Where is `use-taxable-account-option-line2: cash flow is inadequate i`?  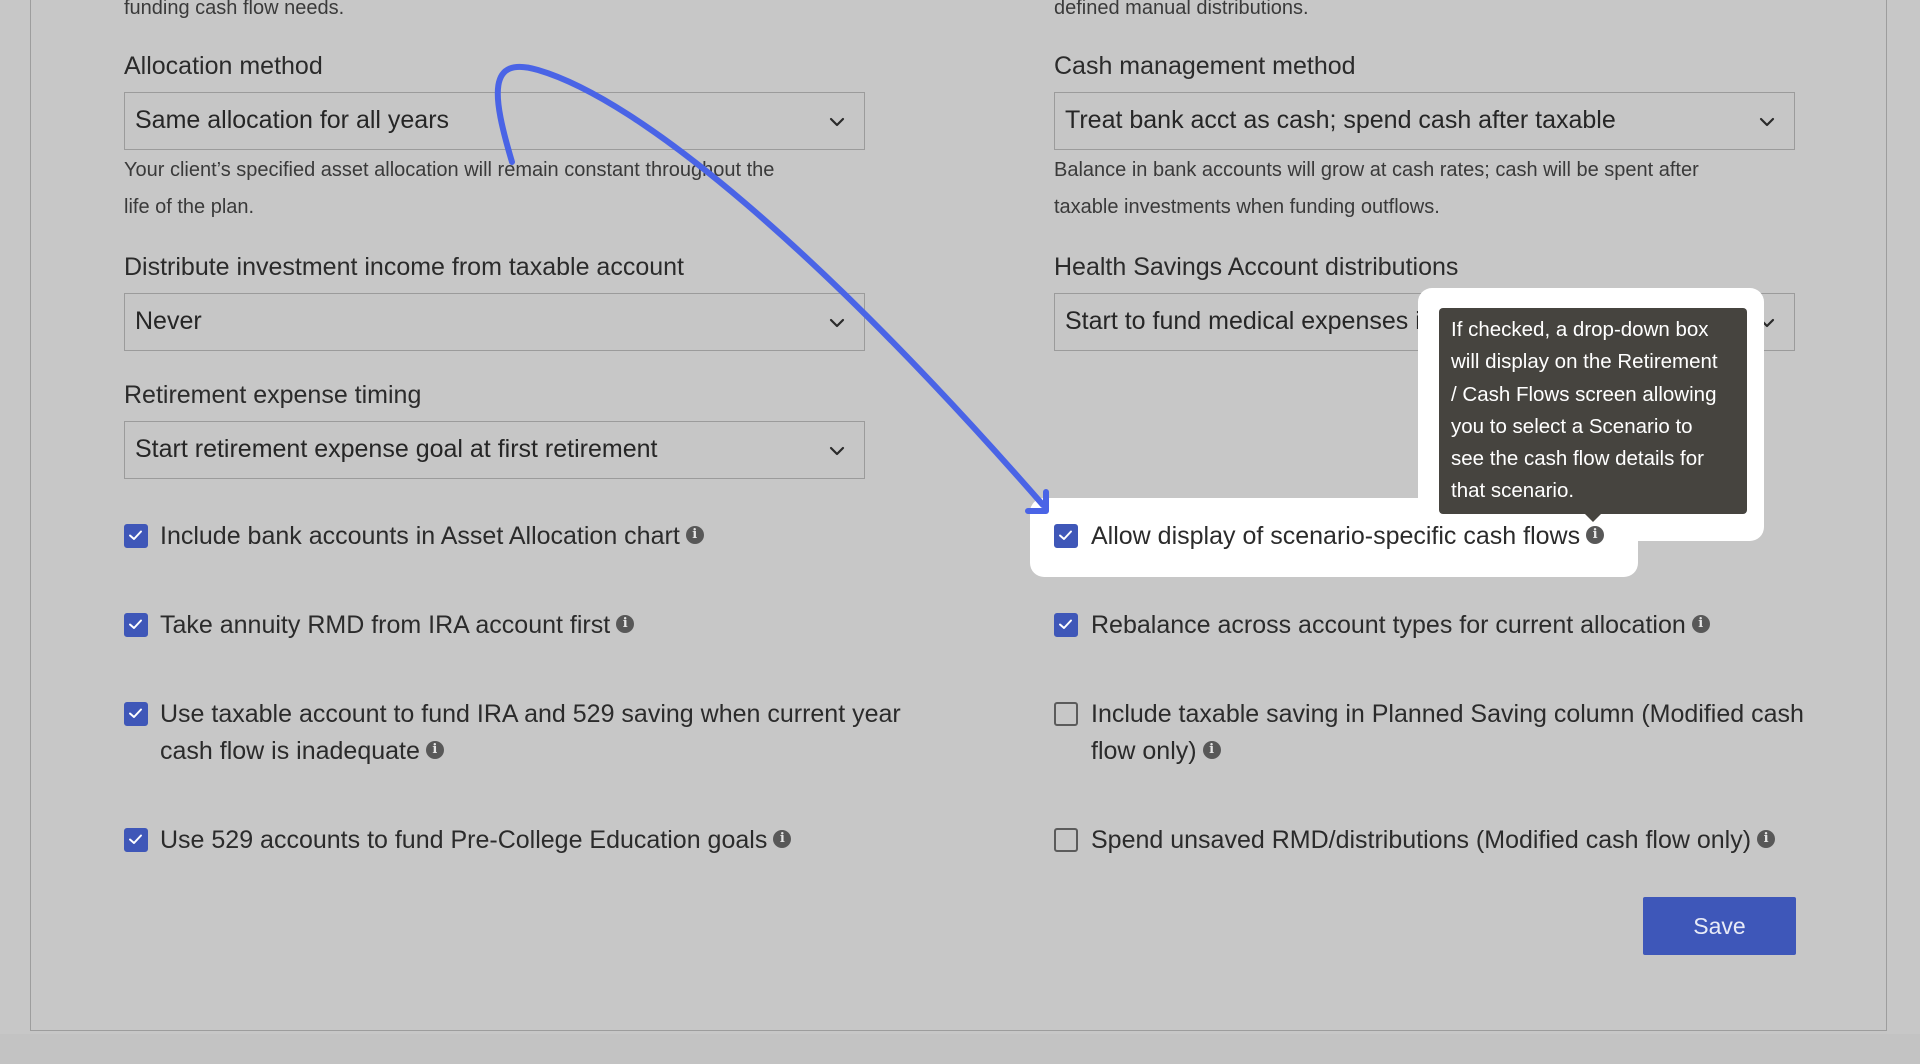 use-taxable-account-option-line2: cash flow is inadequate i is located at coordinates (302, 751).